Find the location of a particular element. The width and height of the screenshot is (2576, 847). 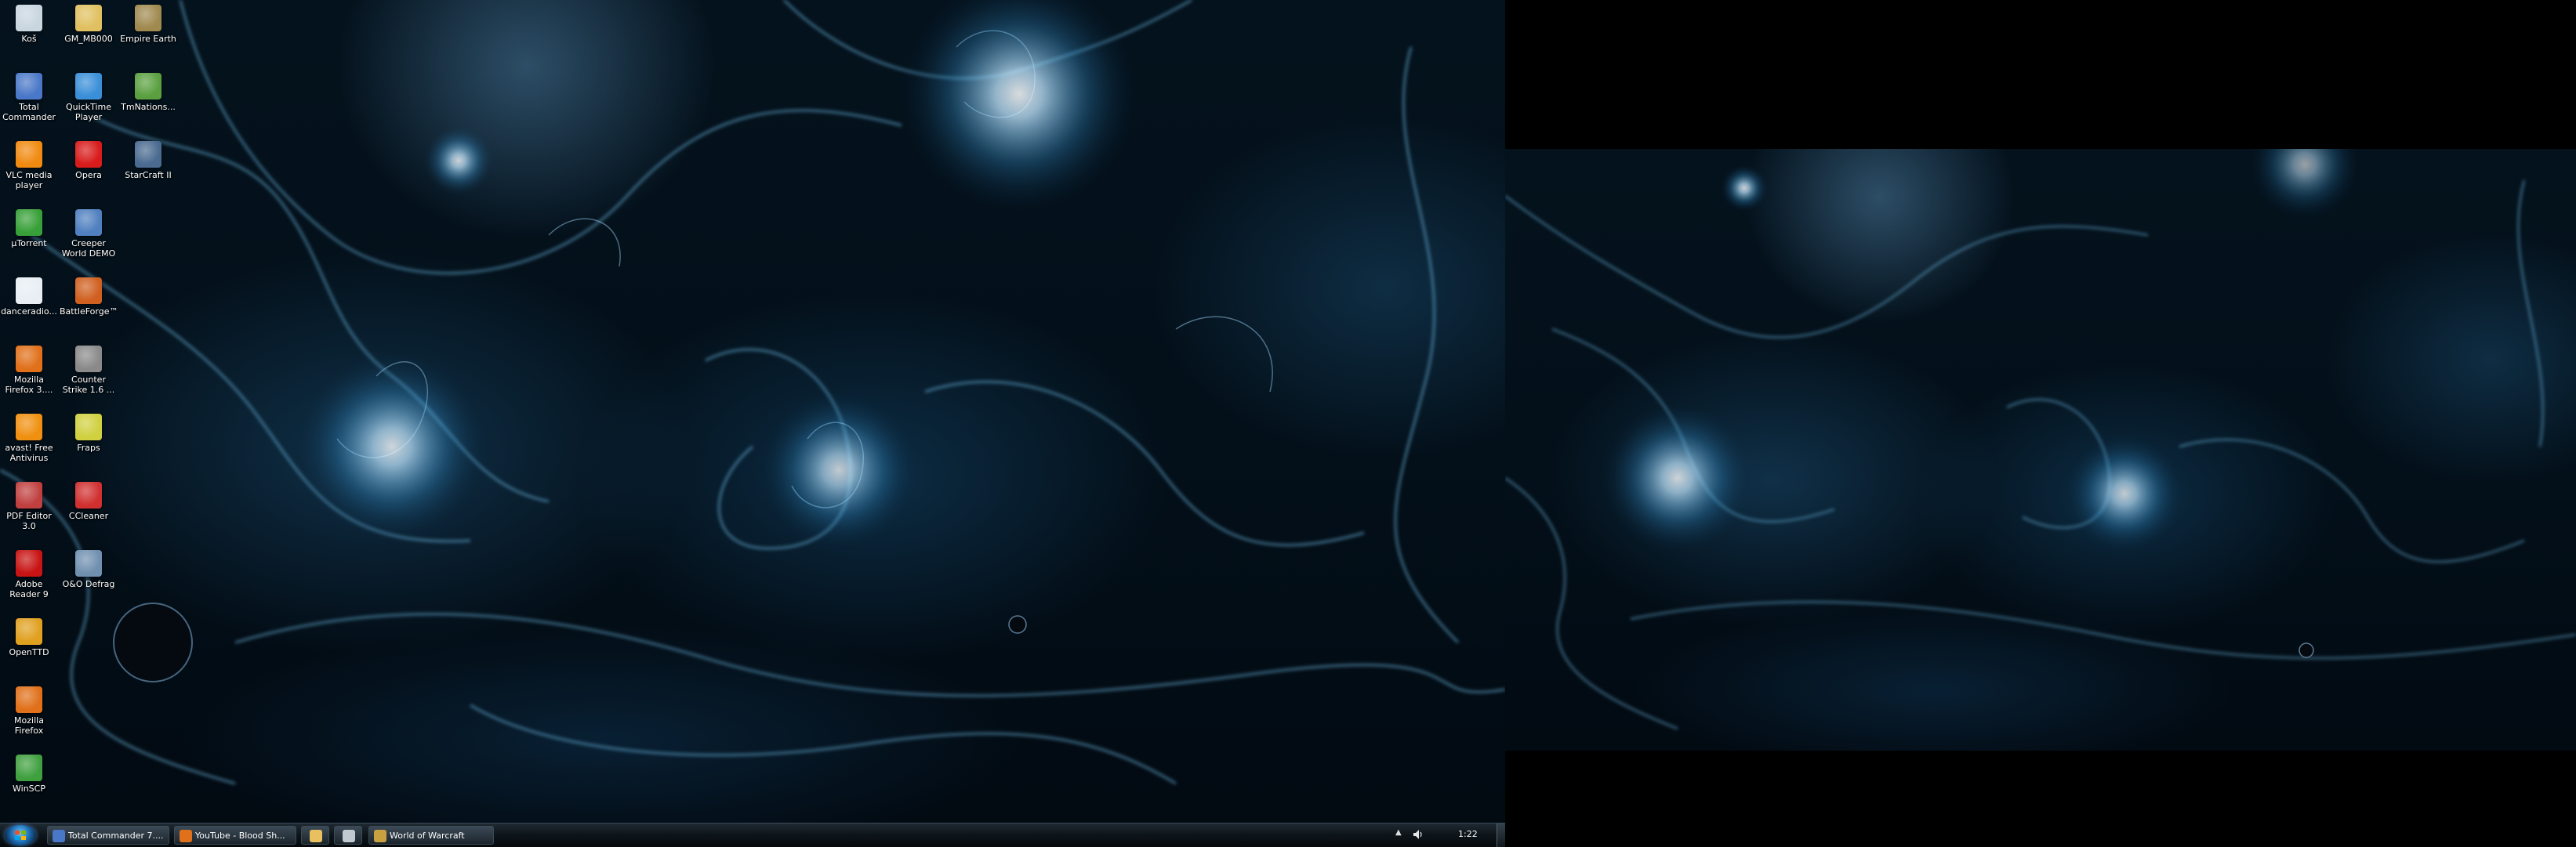

taskbar-button-media is located at coordinates (348, 835).